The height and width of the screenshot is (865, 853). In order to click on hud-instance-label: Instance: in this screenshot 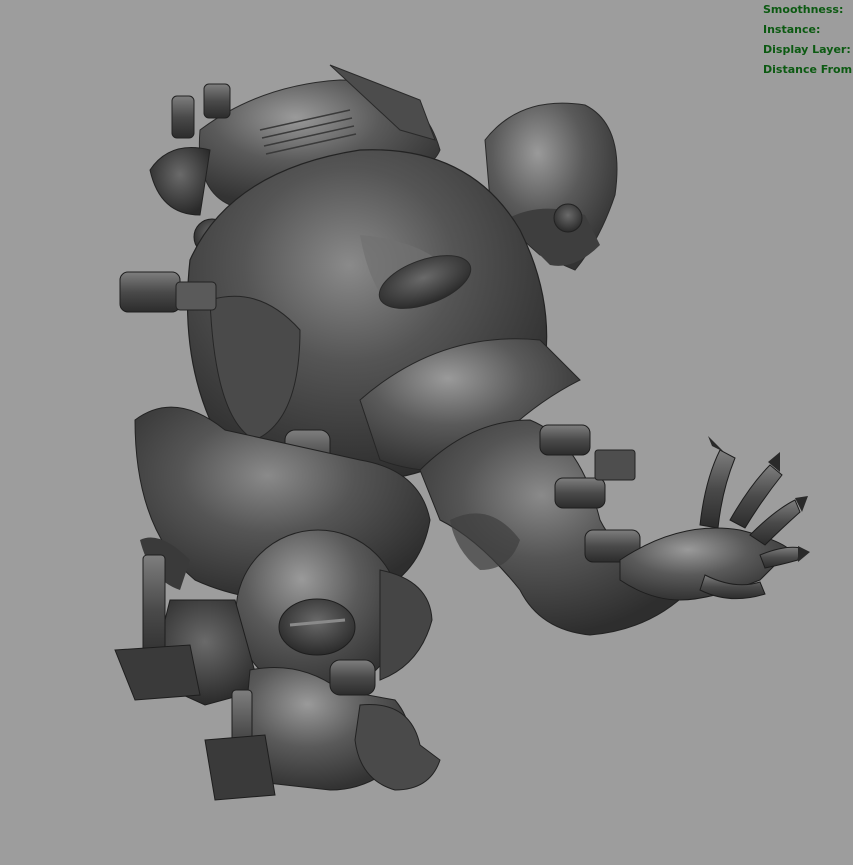, I will do `click(792, 29)`.